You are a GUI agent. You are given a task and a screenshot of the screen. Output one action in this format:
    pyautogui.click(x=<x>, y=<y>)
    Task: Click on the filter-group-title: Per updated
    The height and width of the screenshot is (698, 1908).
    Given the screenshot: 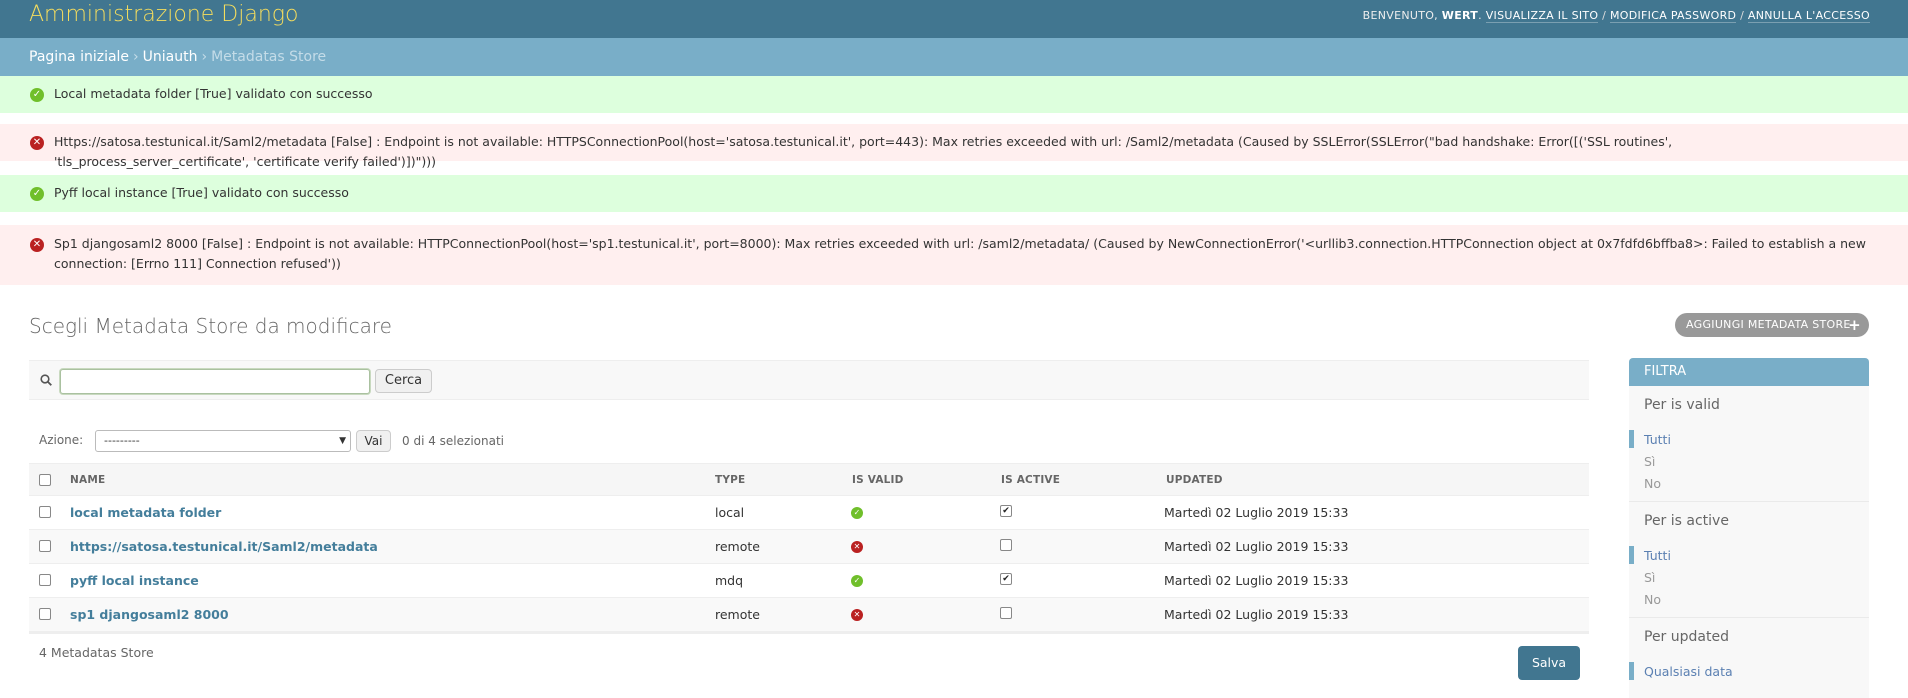 What is the action you would take?
    pyautogui.click(x=1686, y=637)
    